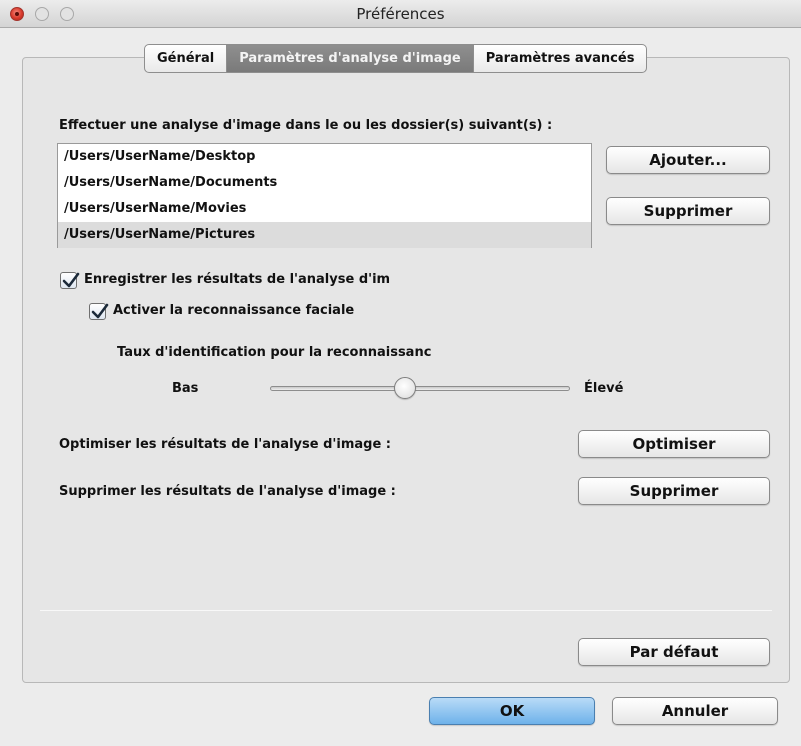 The width and height of the screenshot is (801, 746). I want to click on folder-list-item: /Users/UserName/Movies, so click(324, 209).